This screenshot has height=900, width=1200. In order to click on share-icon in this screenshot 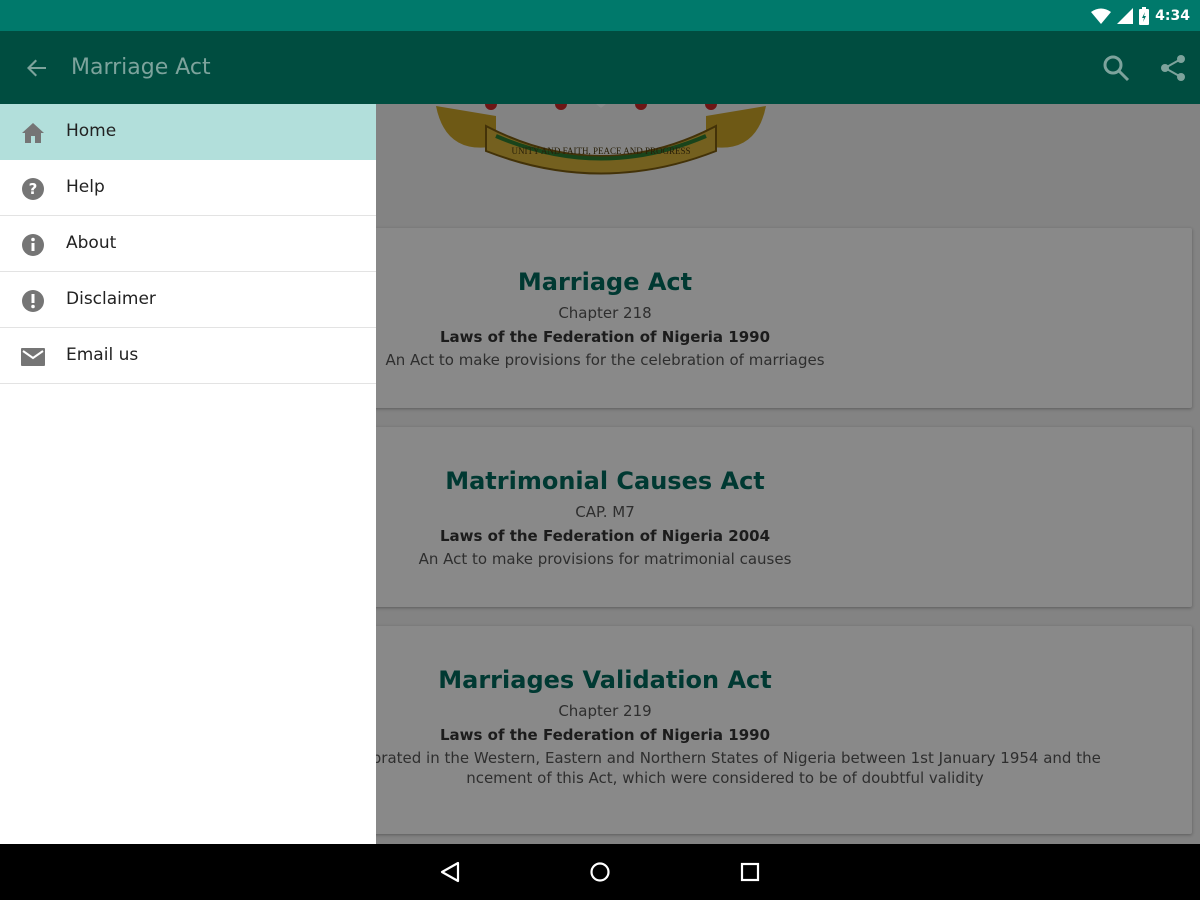, I will do `click(1173, 68)`.